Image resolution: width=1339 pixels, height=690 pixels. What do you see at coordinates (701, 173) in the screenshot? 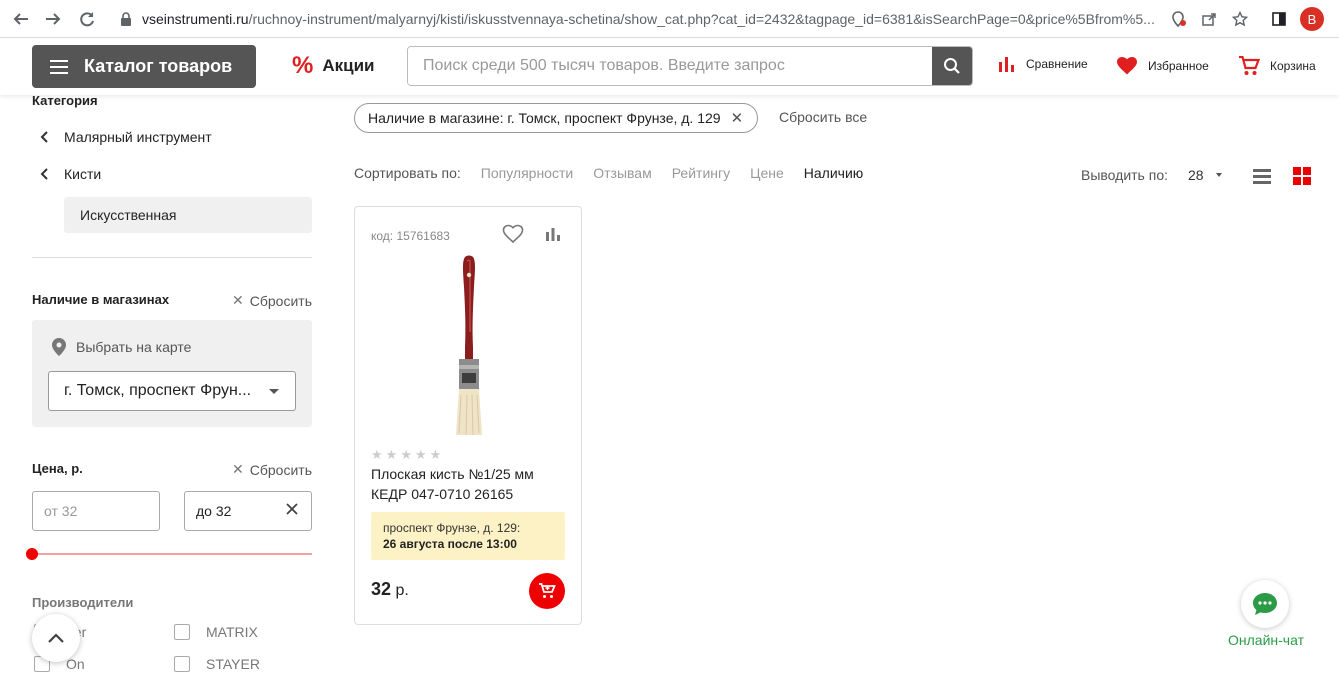
I see `sort-option-rating: Рейтингу` at bounding box center [701, 173].